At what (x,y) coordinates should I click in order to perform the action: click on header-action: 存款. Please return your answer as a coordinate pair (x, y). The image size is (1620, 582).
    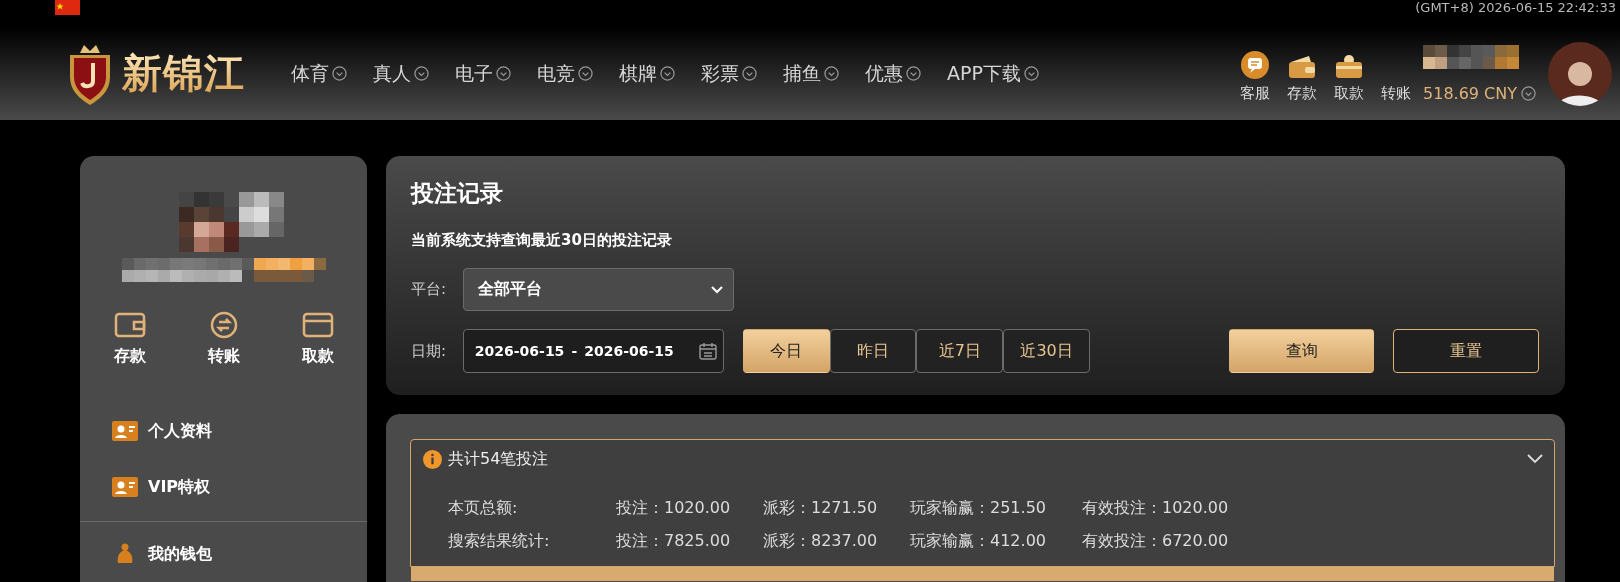
    Looking at the image, I should click on (1301, 73).